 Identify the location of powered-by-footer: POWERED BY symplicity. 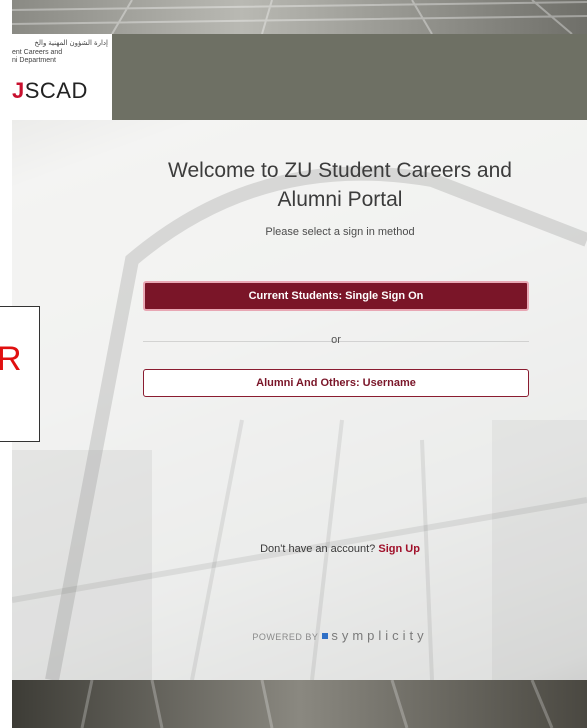
(340, 635).